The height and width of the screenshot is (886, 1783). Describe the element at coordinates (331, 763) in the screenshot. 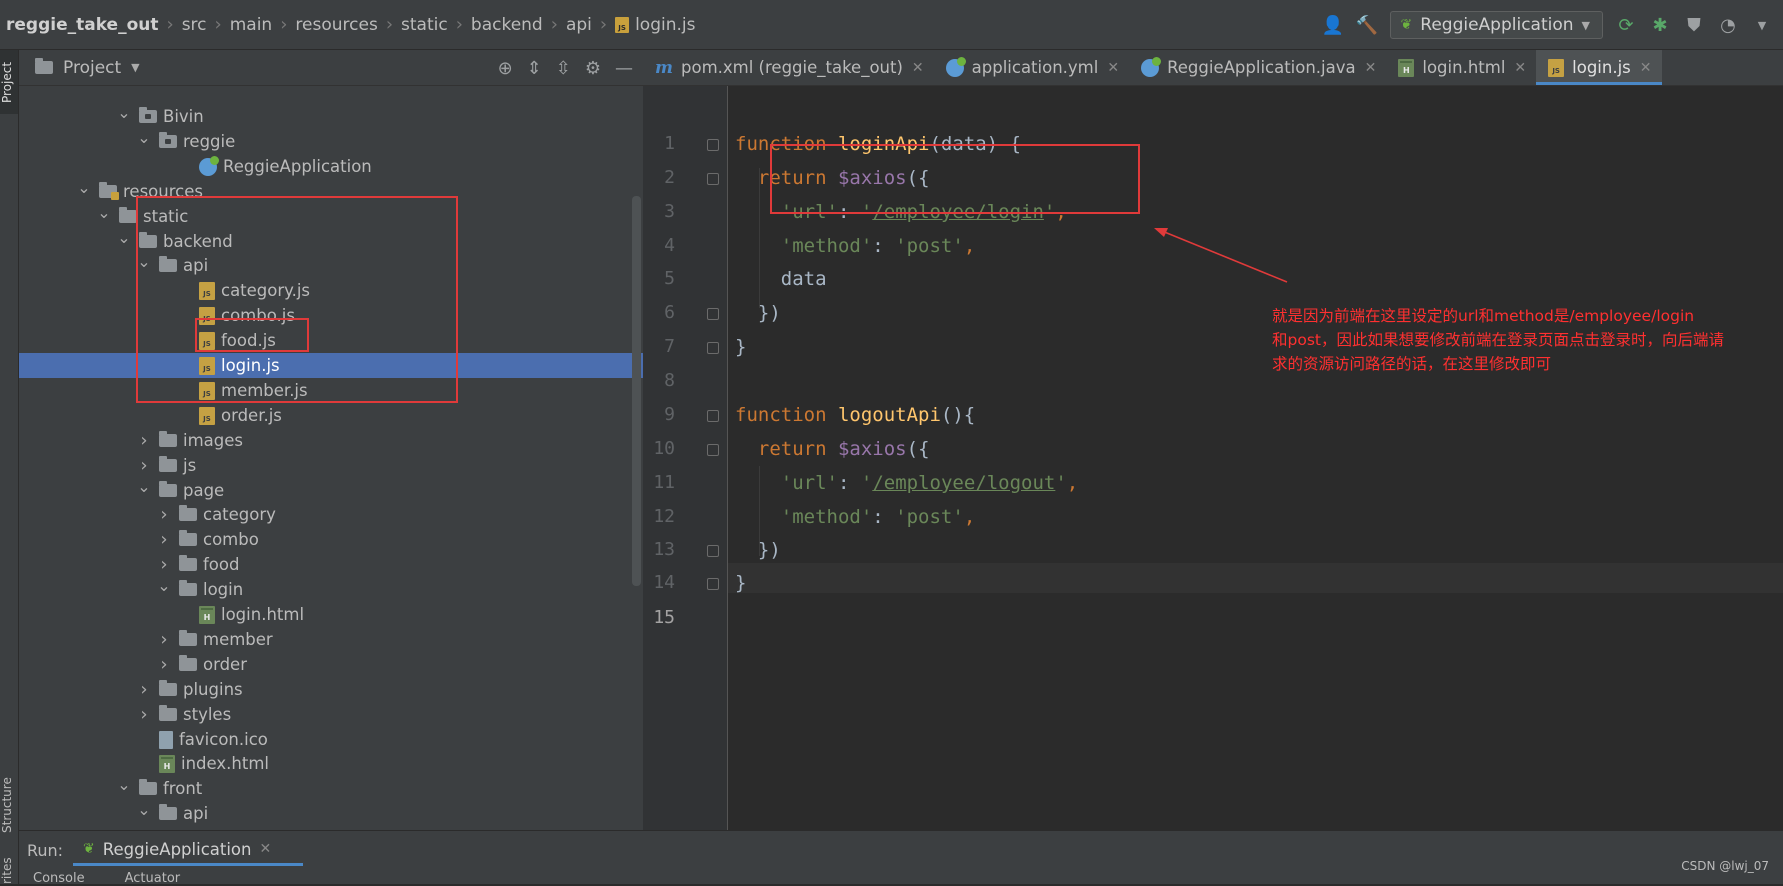

I see `tree-item-index-html: ›Hindex.html` at that location.